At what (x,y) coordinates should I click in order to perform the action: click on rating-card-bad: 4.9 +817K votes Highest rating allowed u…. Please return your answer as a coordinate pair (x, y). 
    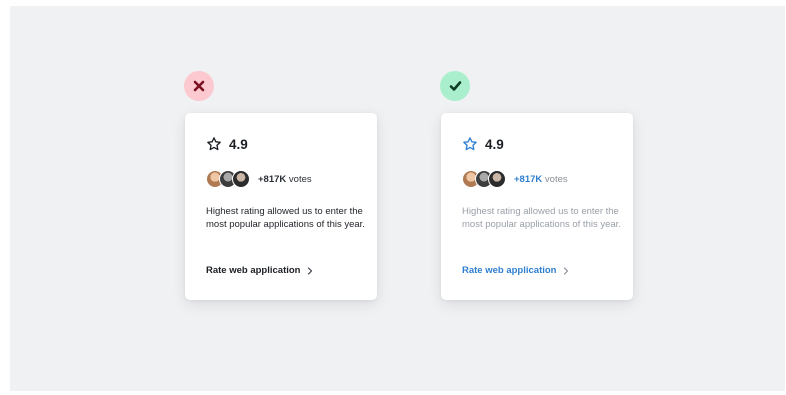
    Looking at the image, I should click on (281, 206).